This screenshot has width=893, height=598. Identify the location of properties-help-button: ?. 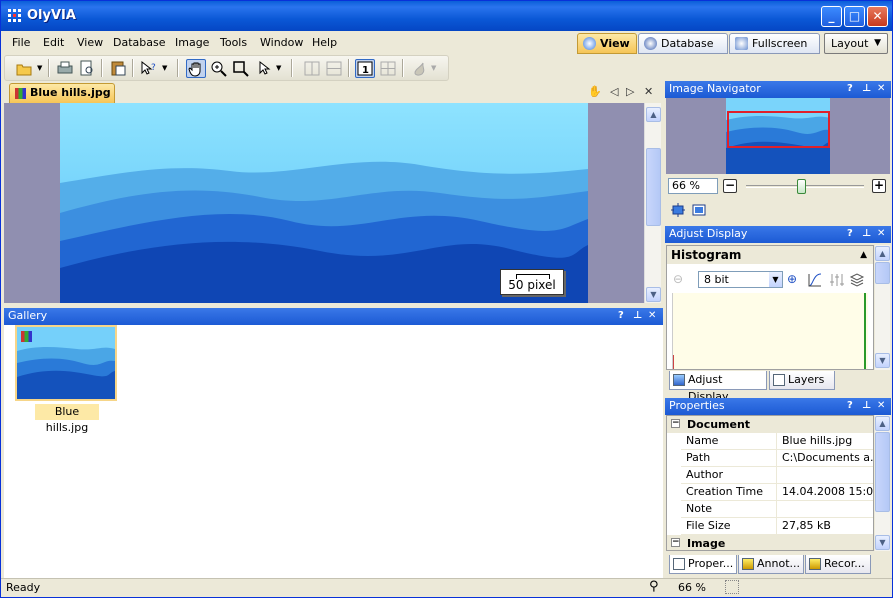
(850, 406).